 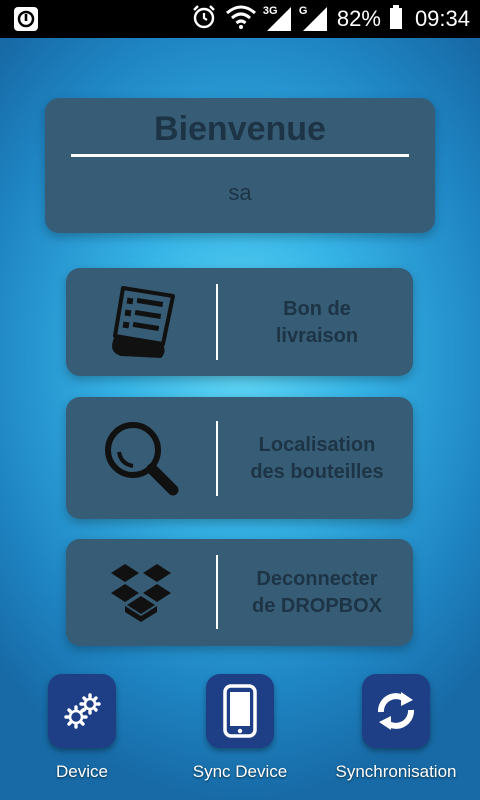 I want to click on sync-device-label: Sync Device, so click(x=240, y=771).